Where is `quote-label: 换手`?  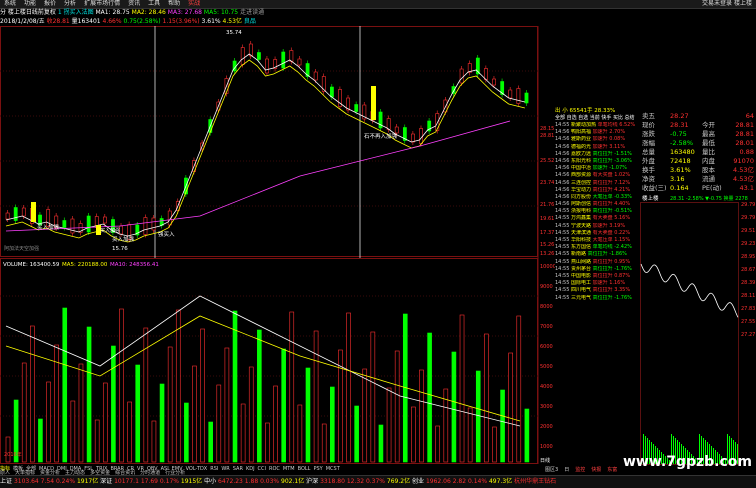
quote-label: 换手 is located at coordinates (648, 170).